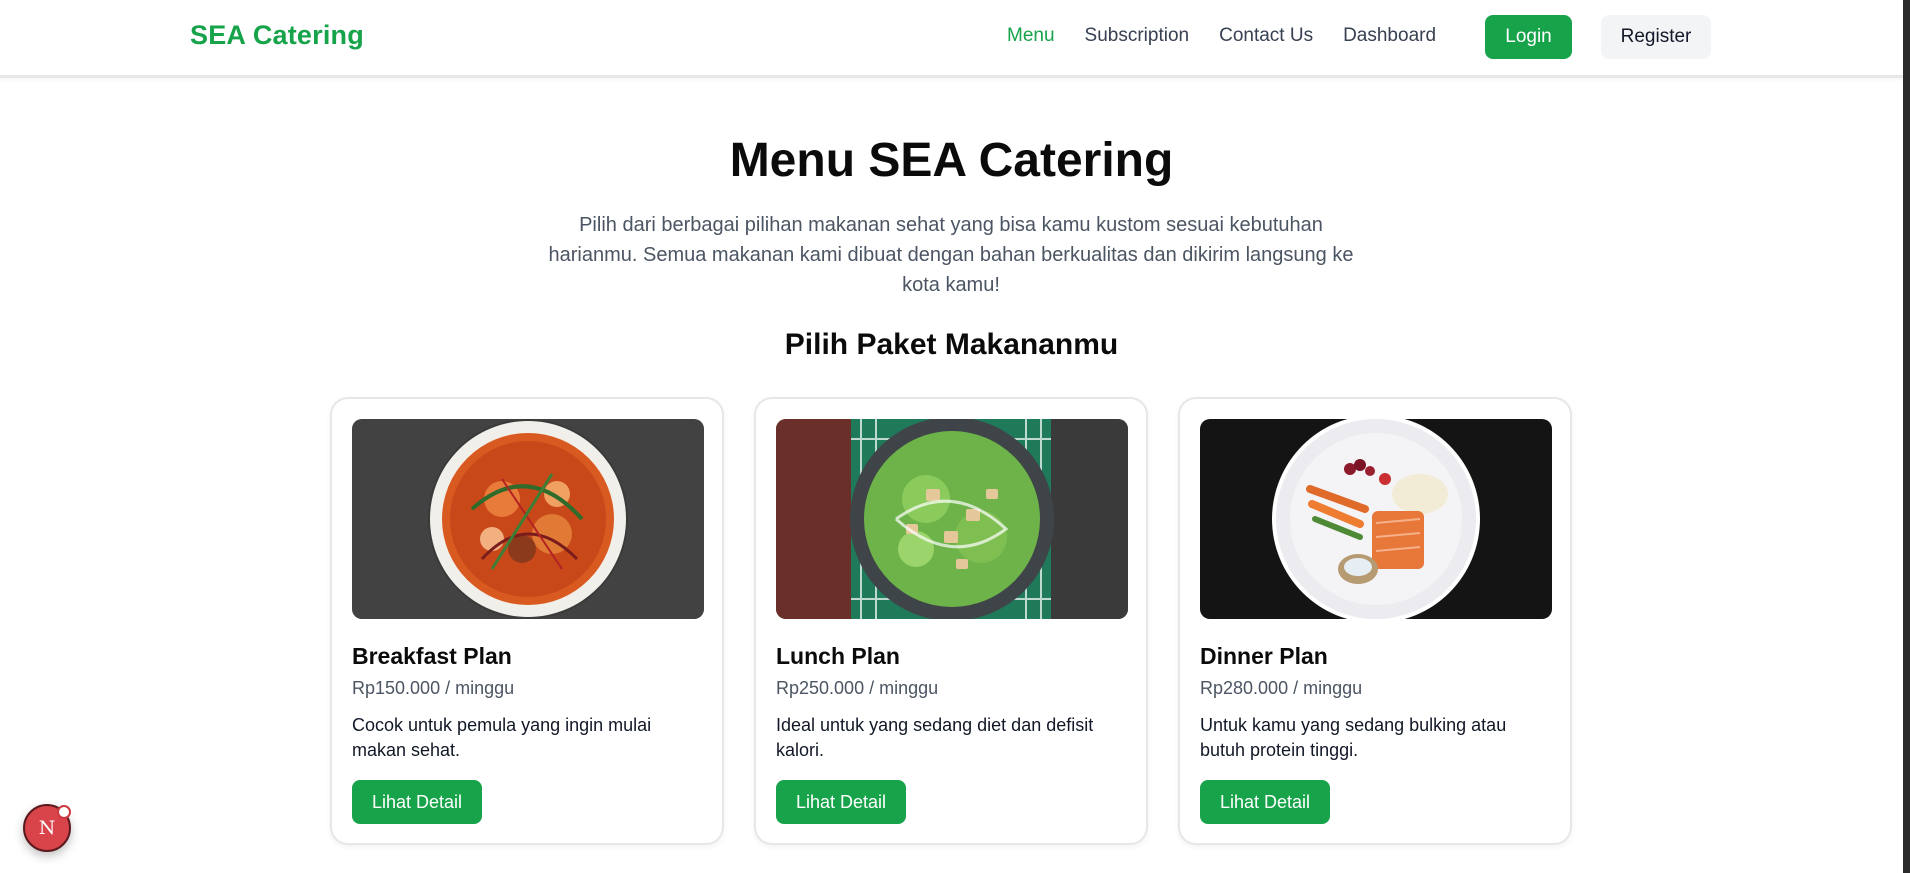  What do you see at coordinates (1031, 36) in the screenshot?
I see `nav-link-menu: Menu` at bounding box center [1031, 36].